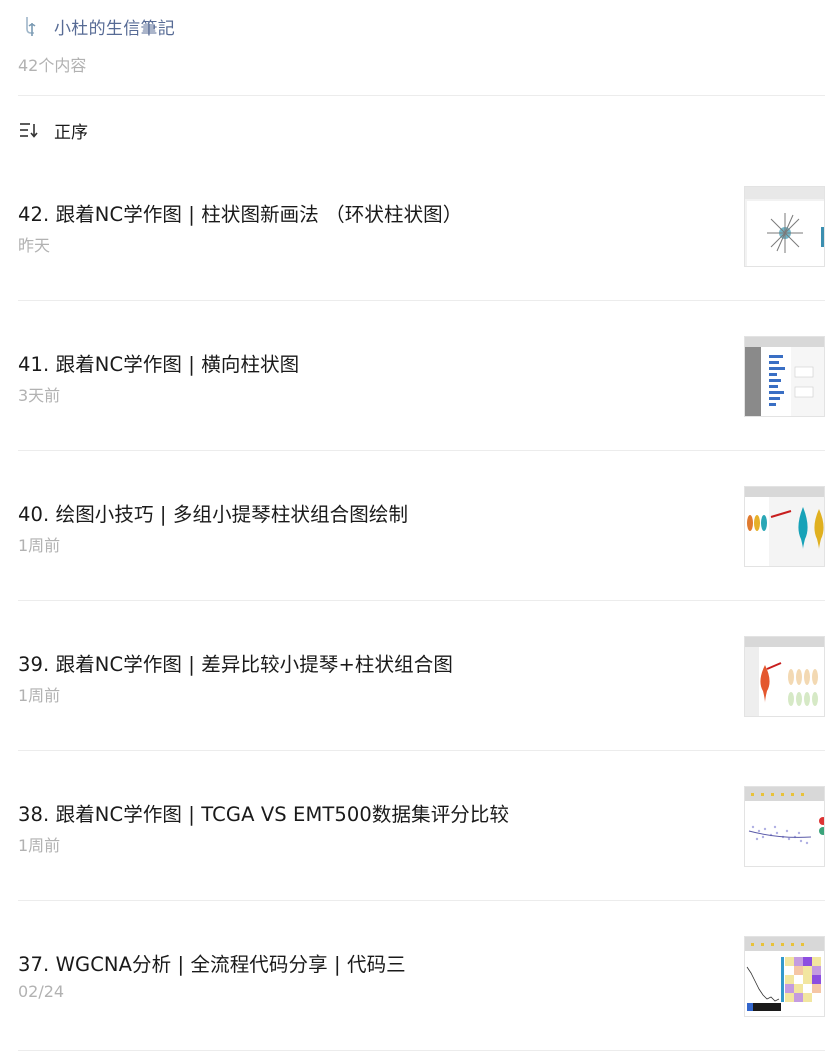 This screenshot has height=1058, width=837. I want to click on horizontal-bar-chart-thumbnail, so click(784, 376).